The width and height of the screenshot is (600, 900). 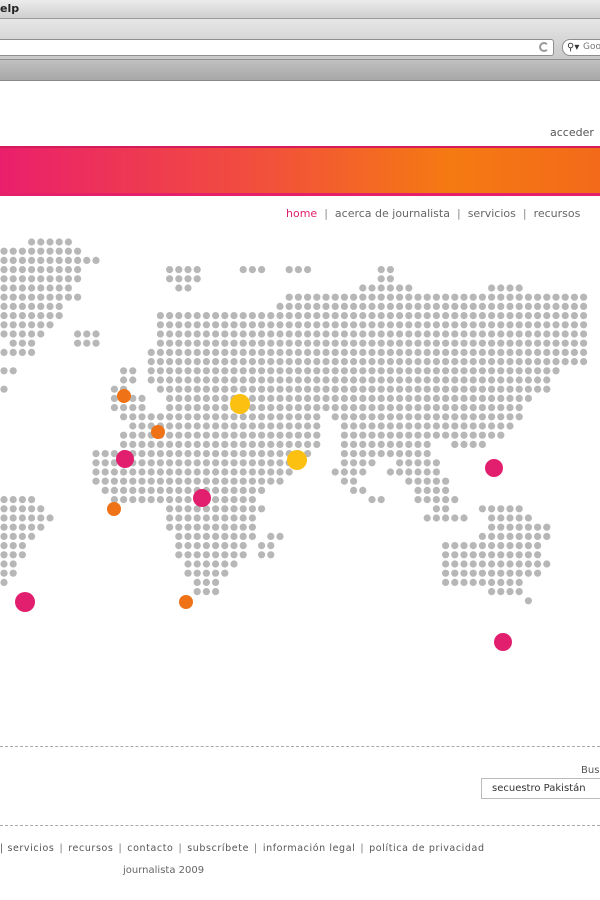 I want to click on footer-link-services: servicios, so click(x=30, y=848).